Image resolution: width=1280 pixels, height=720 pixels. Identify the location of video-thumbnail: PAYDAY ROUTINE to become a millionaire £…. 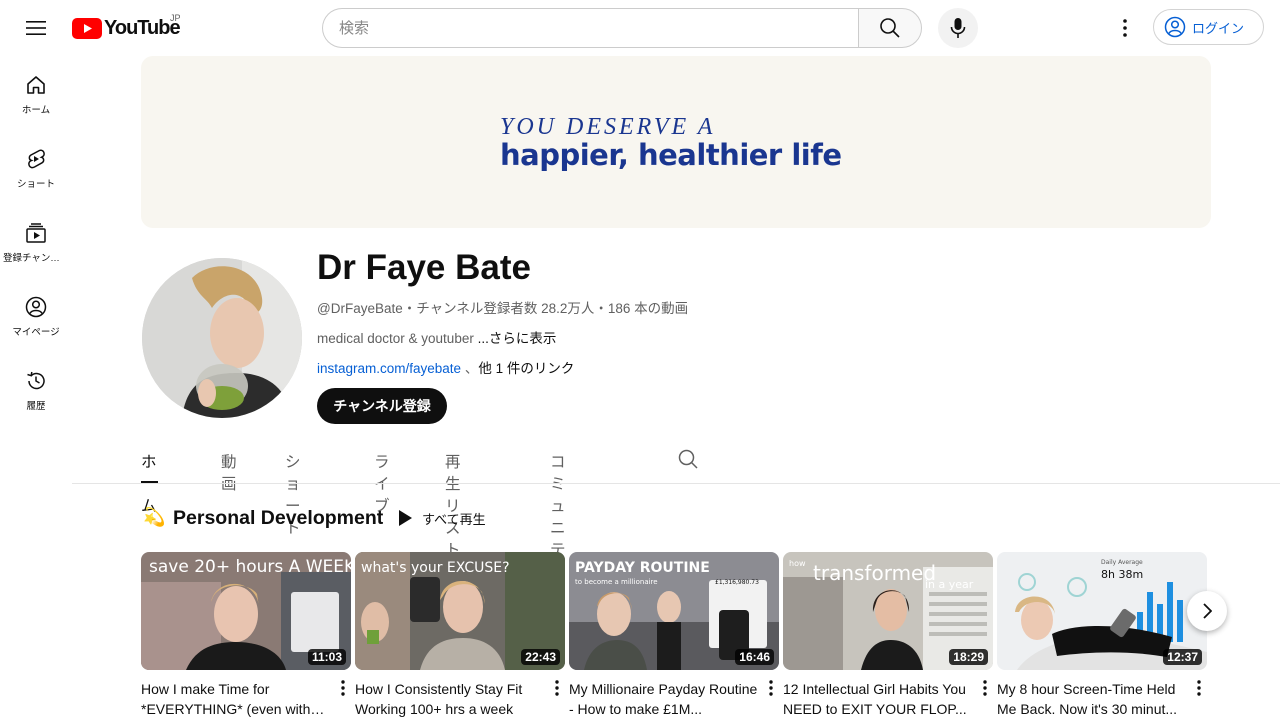
(674, 611).